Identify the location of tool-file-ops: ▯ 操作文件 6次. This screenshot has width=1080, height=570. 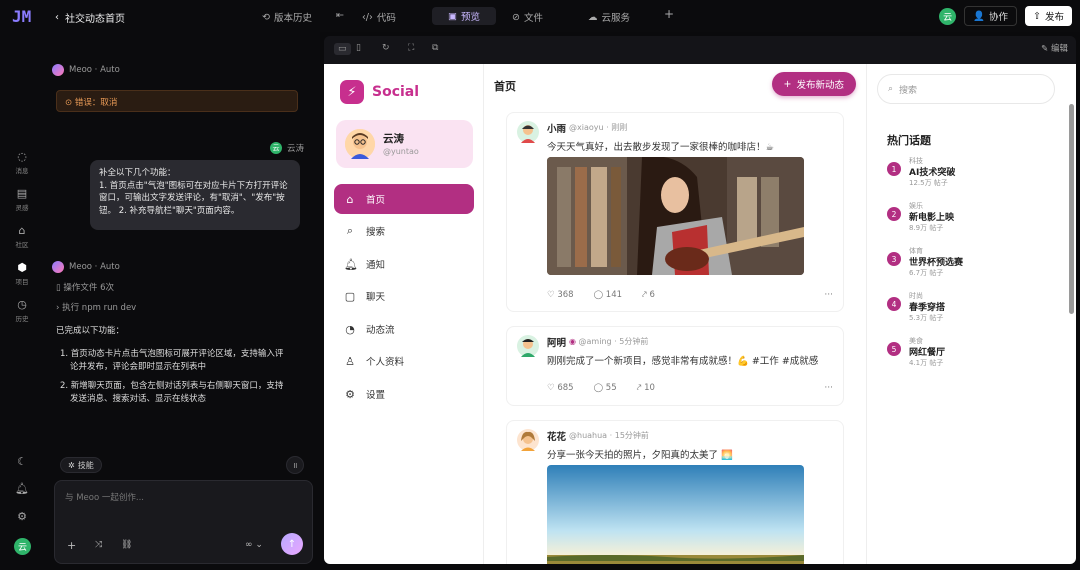
(85, 288).